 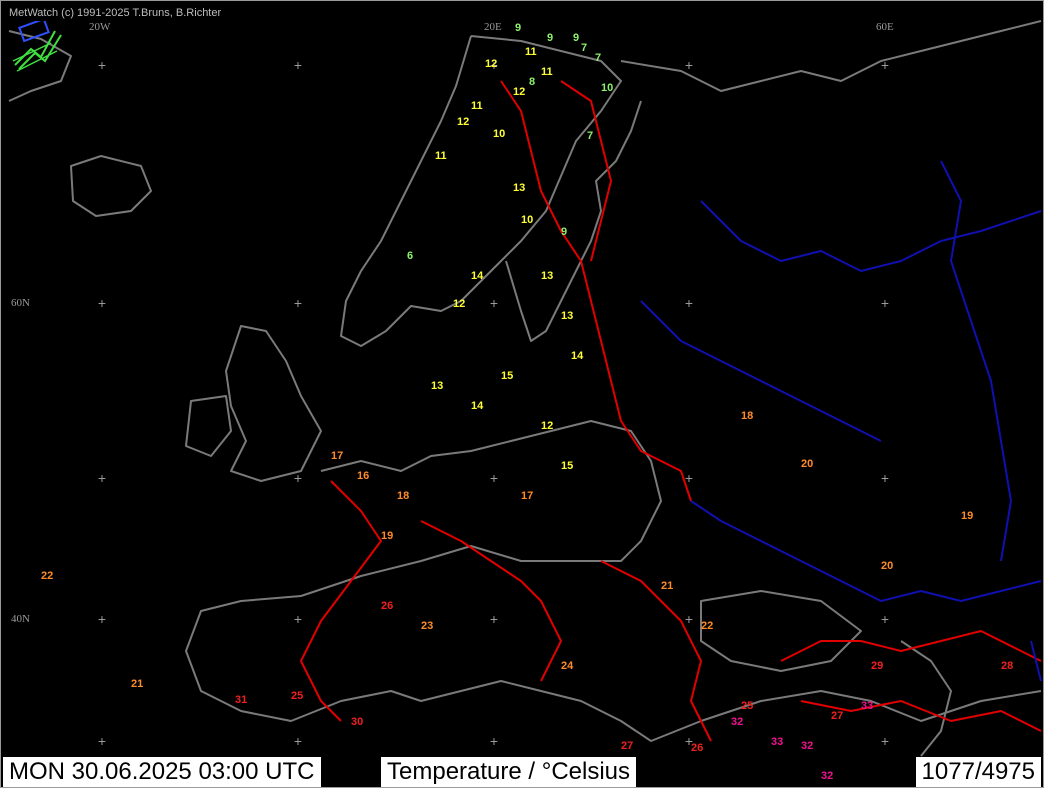 What do you see at coordinates (111, 186) in the screenshot?
I see `iceland-coast` at bounding box center [111, 186].